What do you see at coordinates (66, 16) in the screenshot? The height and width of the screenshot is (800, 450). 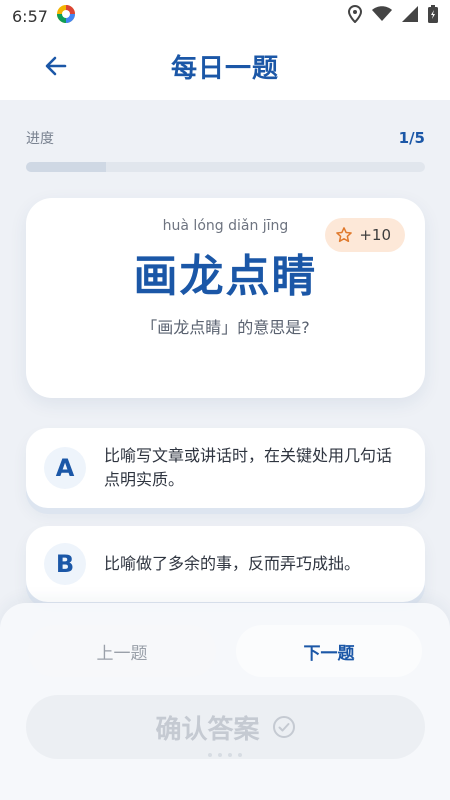 I see `app-notification-icon` at bounding box center [66, 16].